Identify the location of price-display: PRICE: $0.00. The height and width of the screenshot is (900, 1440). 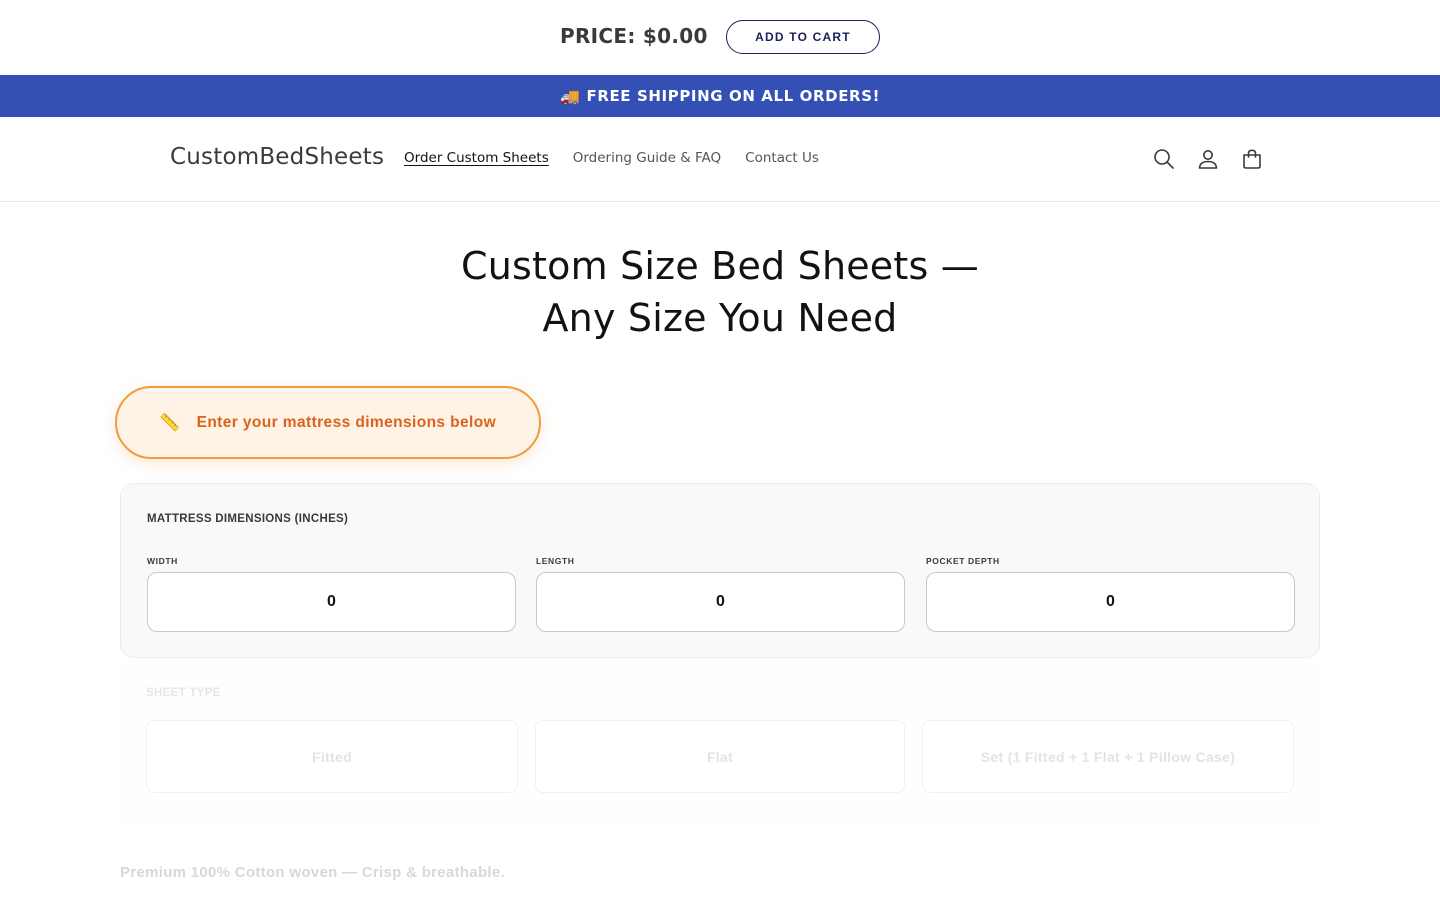
(634, 36).